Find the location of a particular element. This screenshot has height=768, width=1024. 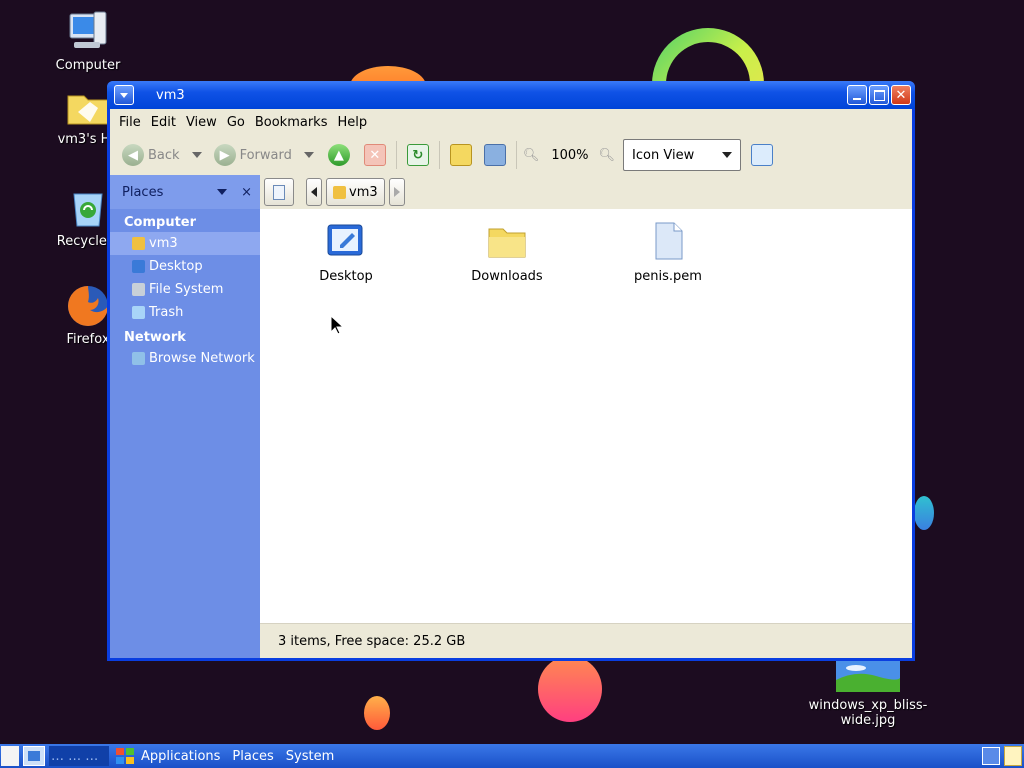

file-manager-icon is located at coordinates (34, 756).